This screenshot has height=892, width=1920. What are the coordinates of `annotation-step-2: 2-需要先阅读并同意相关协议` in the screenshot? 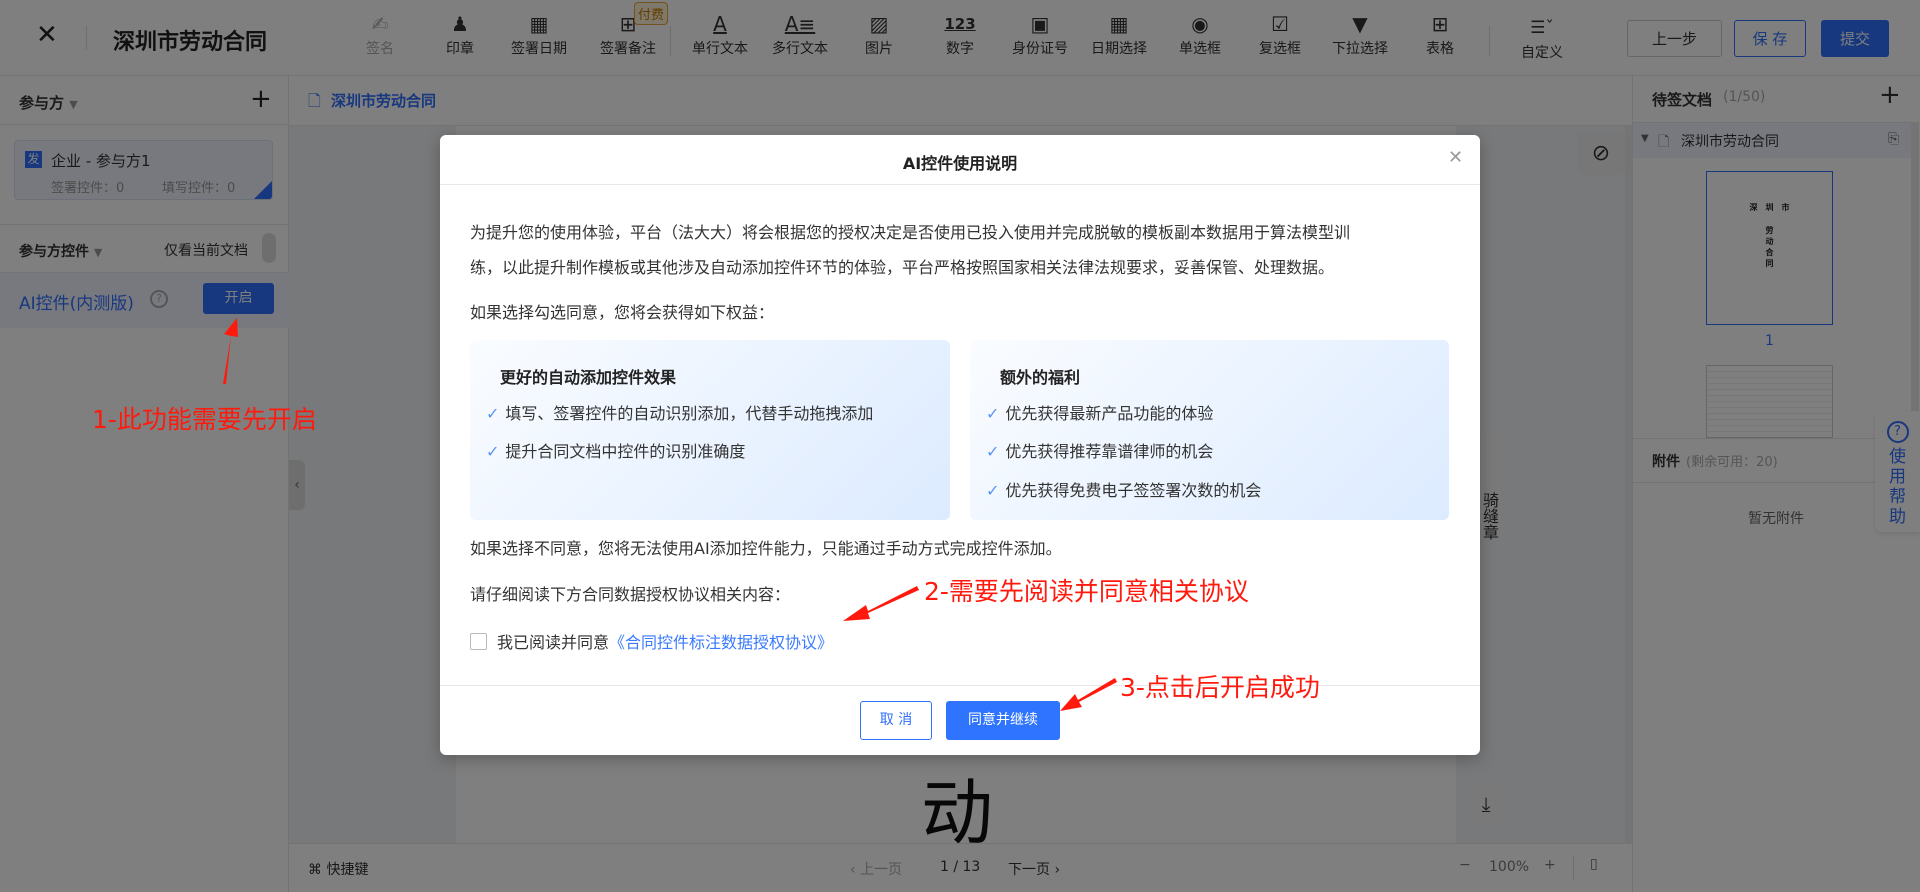 It's located at (1086, 591).